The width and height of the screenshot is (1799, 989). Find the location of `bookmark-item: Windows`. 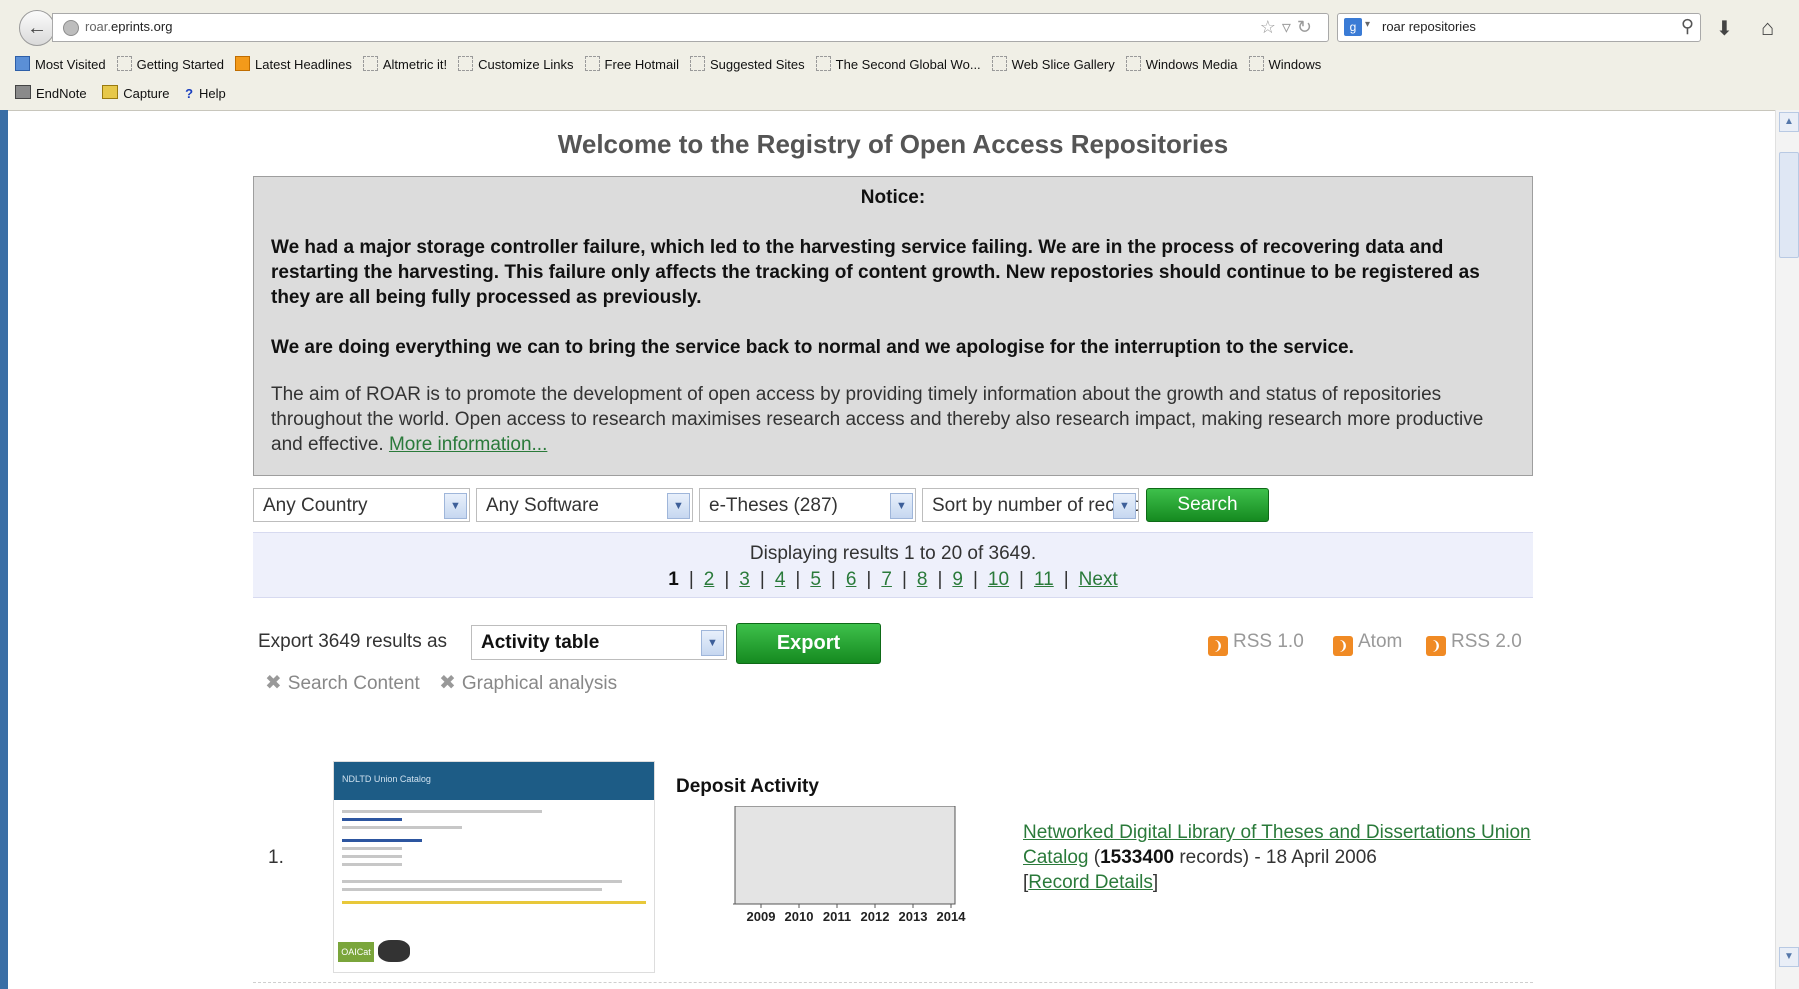

bookmark-item: Windows is located at coordinates (1284, 64).